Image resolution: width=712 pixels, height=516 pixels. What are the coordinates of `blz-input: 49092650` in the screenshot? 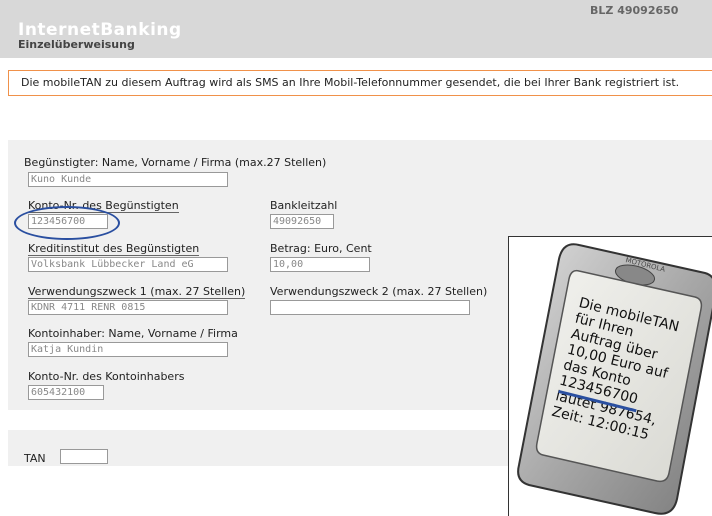 It's located at (302, 221).